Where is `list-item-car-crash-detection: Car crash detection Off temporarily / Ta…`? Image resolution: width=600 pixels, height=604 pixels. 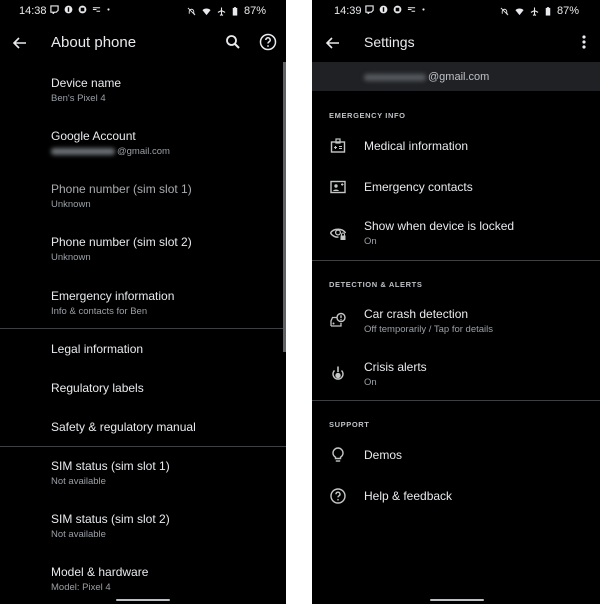
list-item-car-crash-detection: Car crash detection Off temporarily / Ta… is located at coordinates (456, 321).